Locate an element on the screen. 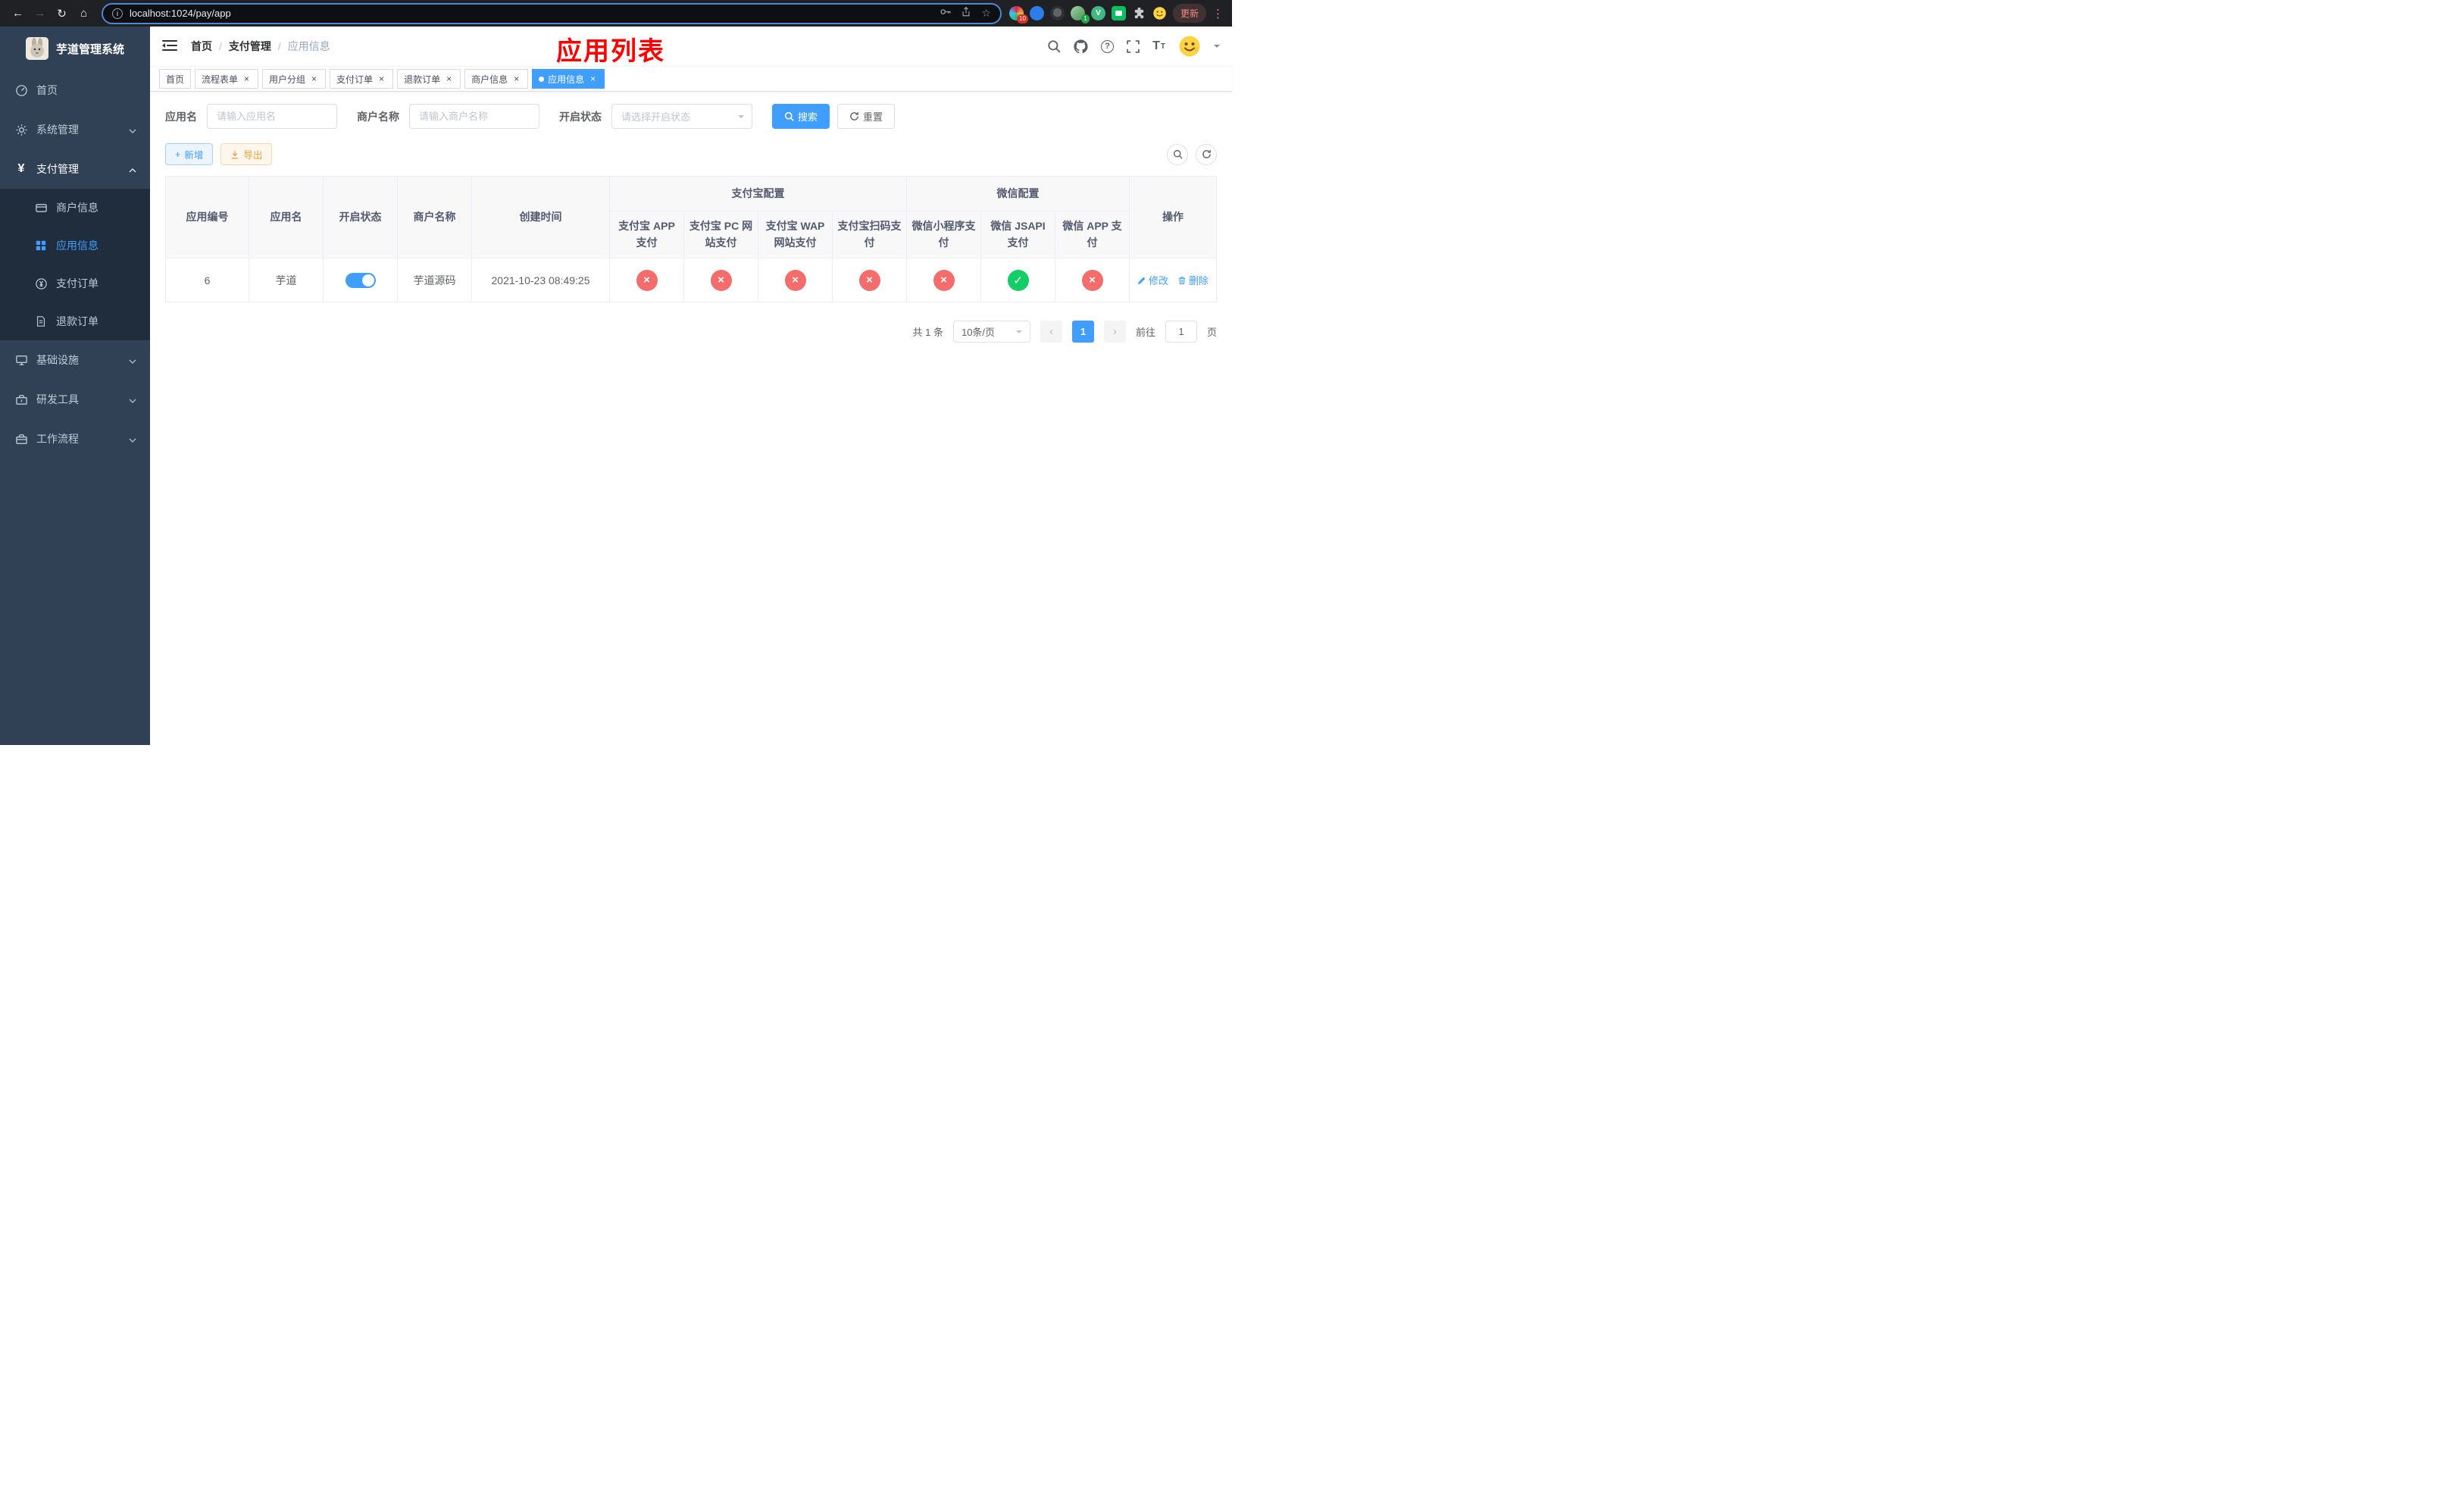  credit-card-icon is located at coordinates (40, 208).